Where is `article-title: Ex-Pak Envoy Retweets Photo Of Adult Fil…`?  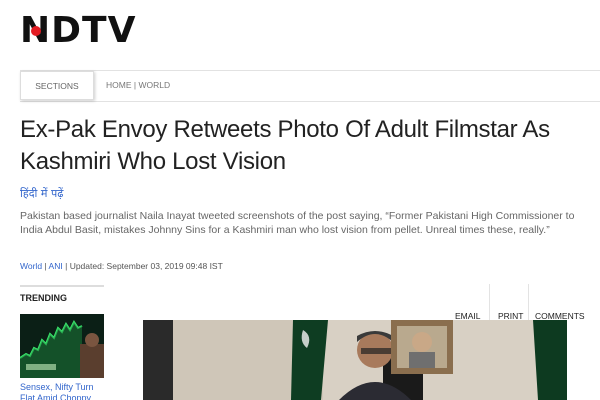
article-title: Ex-Pak Envoy Retweets Photo Of Adult Fil… is located at coordinates (285, 145).